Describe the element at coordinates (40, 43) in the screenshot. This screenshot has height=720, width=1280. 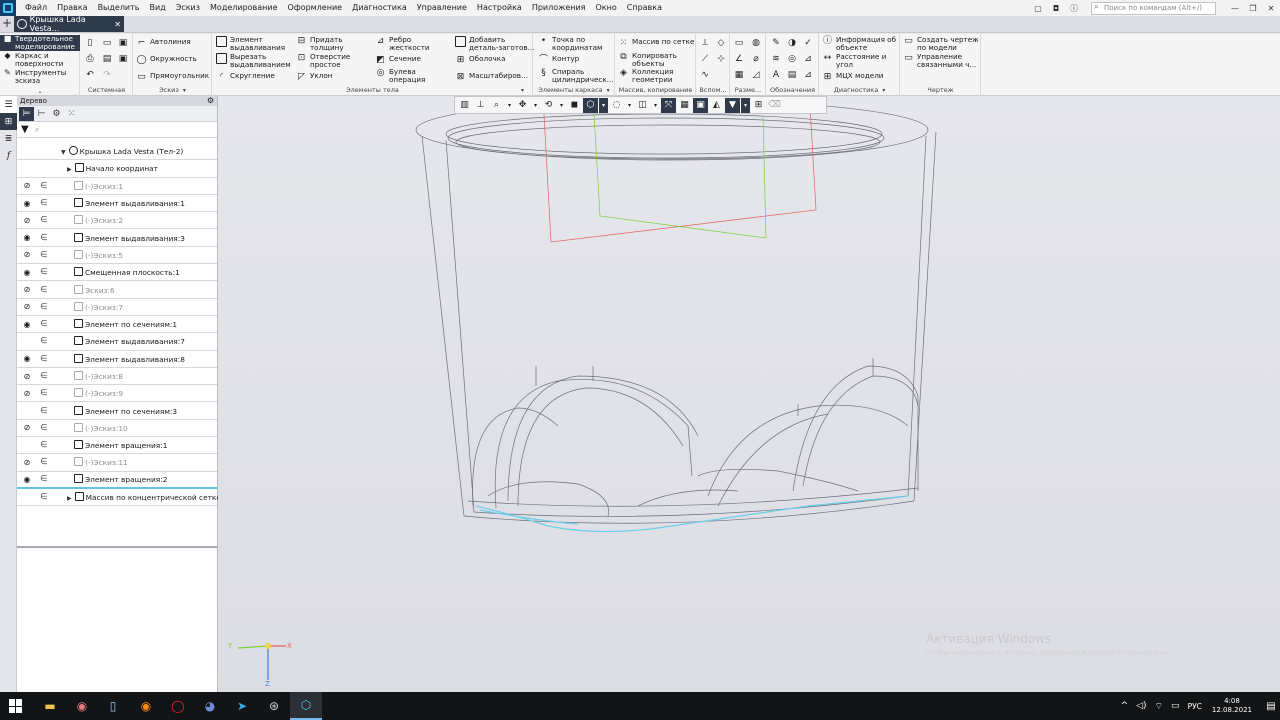
I see `mode-solid-modeling: ■ Твердотельное моделирование` at that location.